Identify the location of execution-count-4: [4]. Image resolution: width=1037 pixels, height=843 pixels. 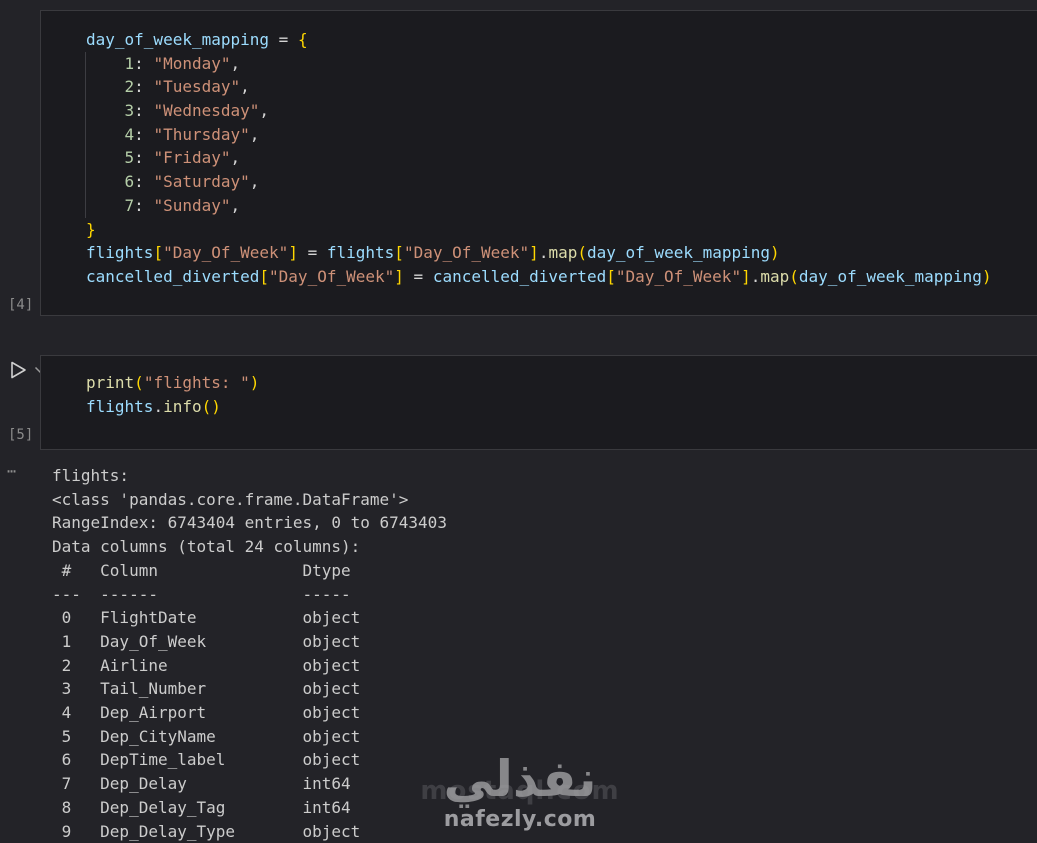
(21, 305).